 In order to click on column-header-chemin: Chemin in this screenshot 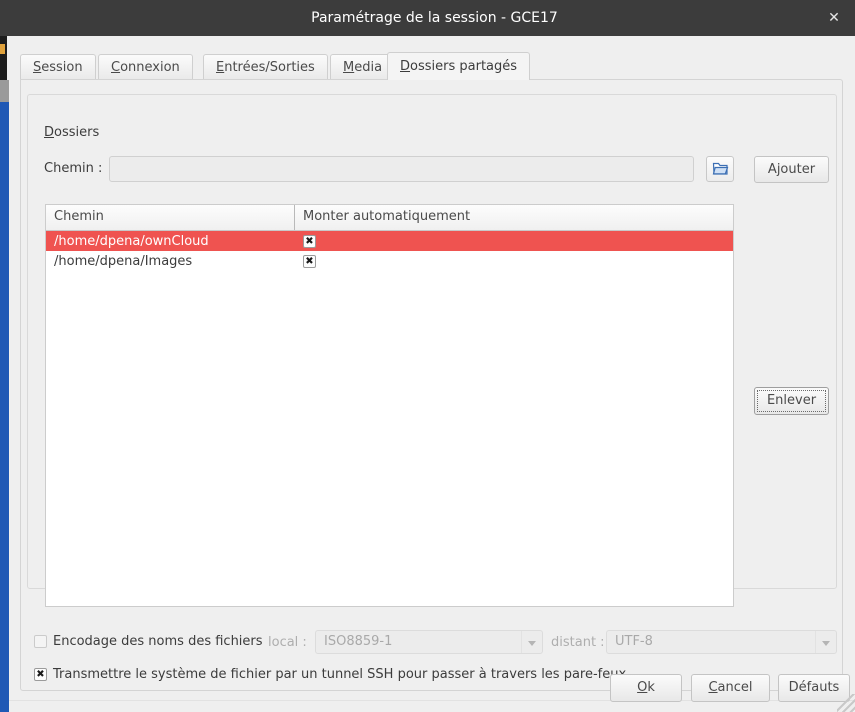, I will do `click(170, 217)`.